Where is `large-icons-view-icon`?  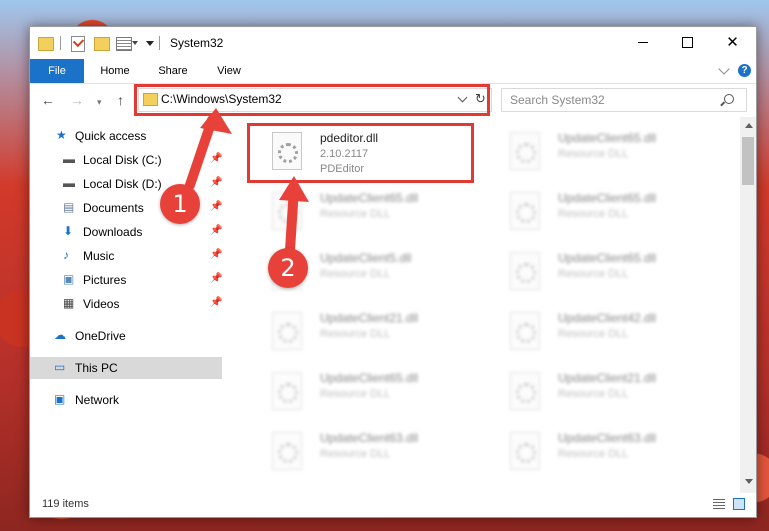
large-icons-view-icon is located at coordinates (739, 504).